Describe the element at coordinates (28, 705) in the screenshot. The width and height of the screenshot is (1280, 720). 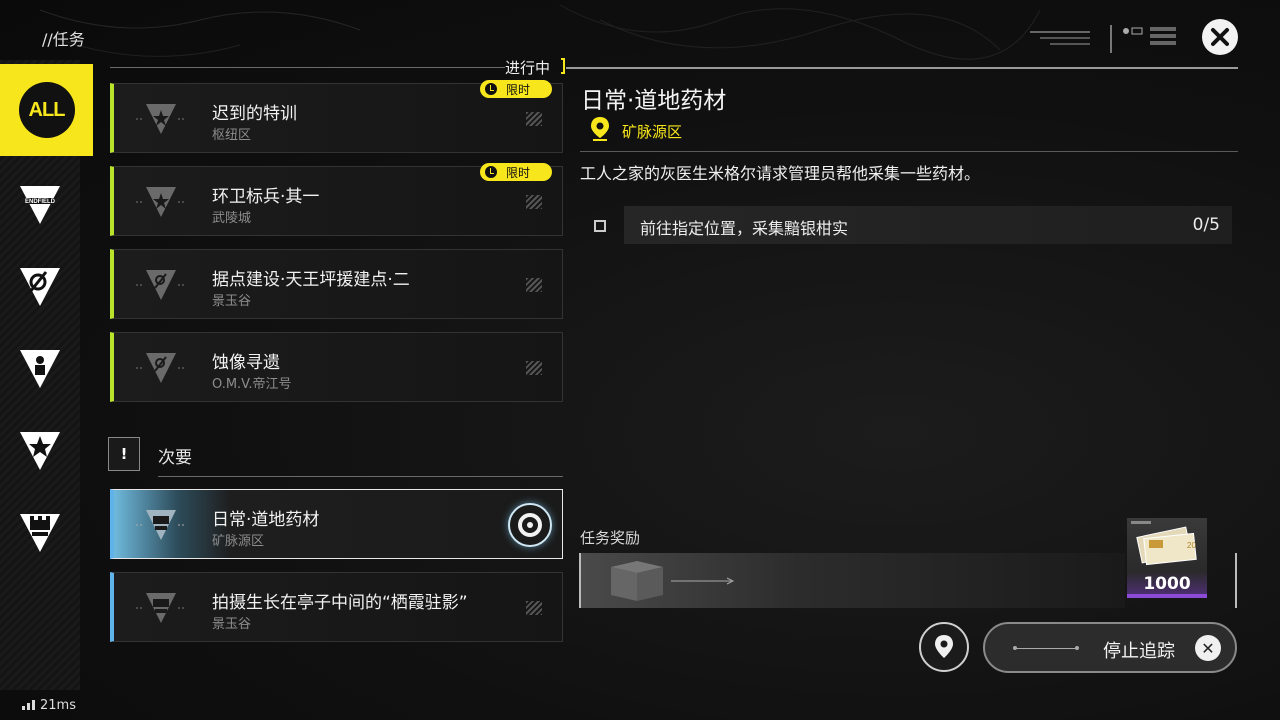
I see `signal-icon` at that location.